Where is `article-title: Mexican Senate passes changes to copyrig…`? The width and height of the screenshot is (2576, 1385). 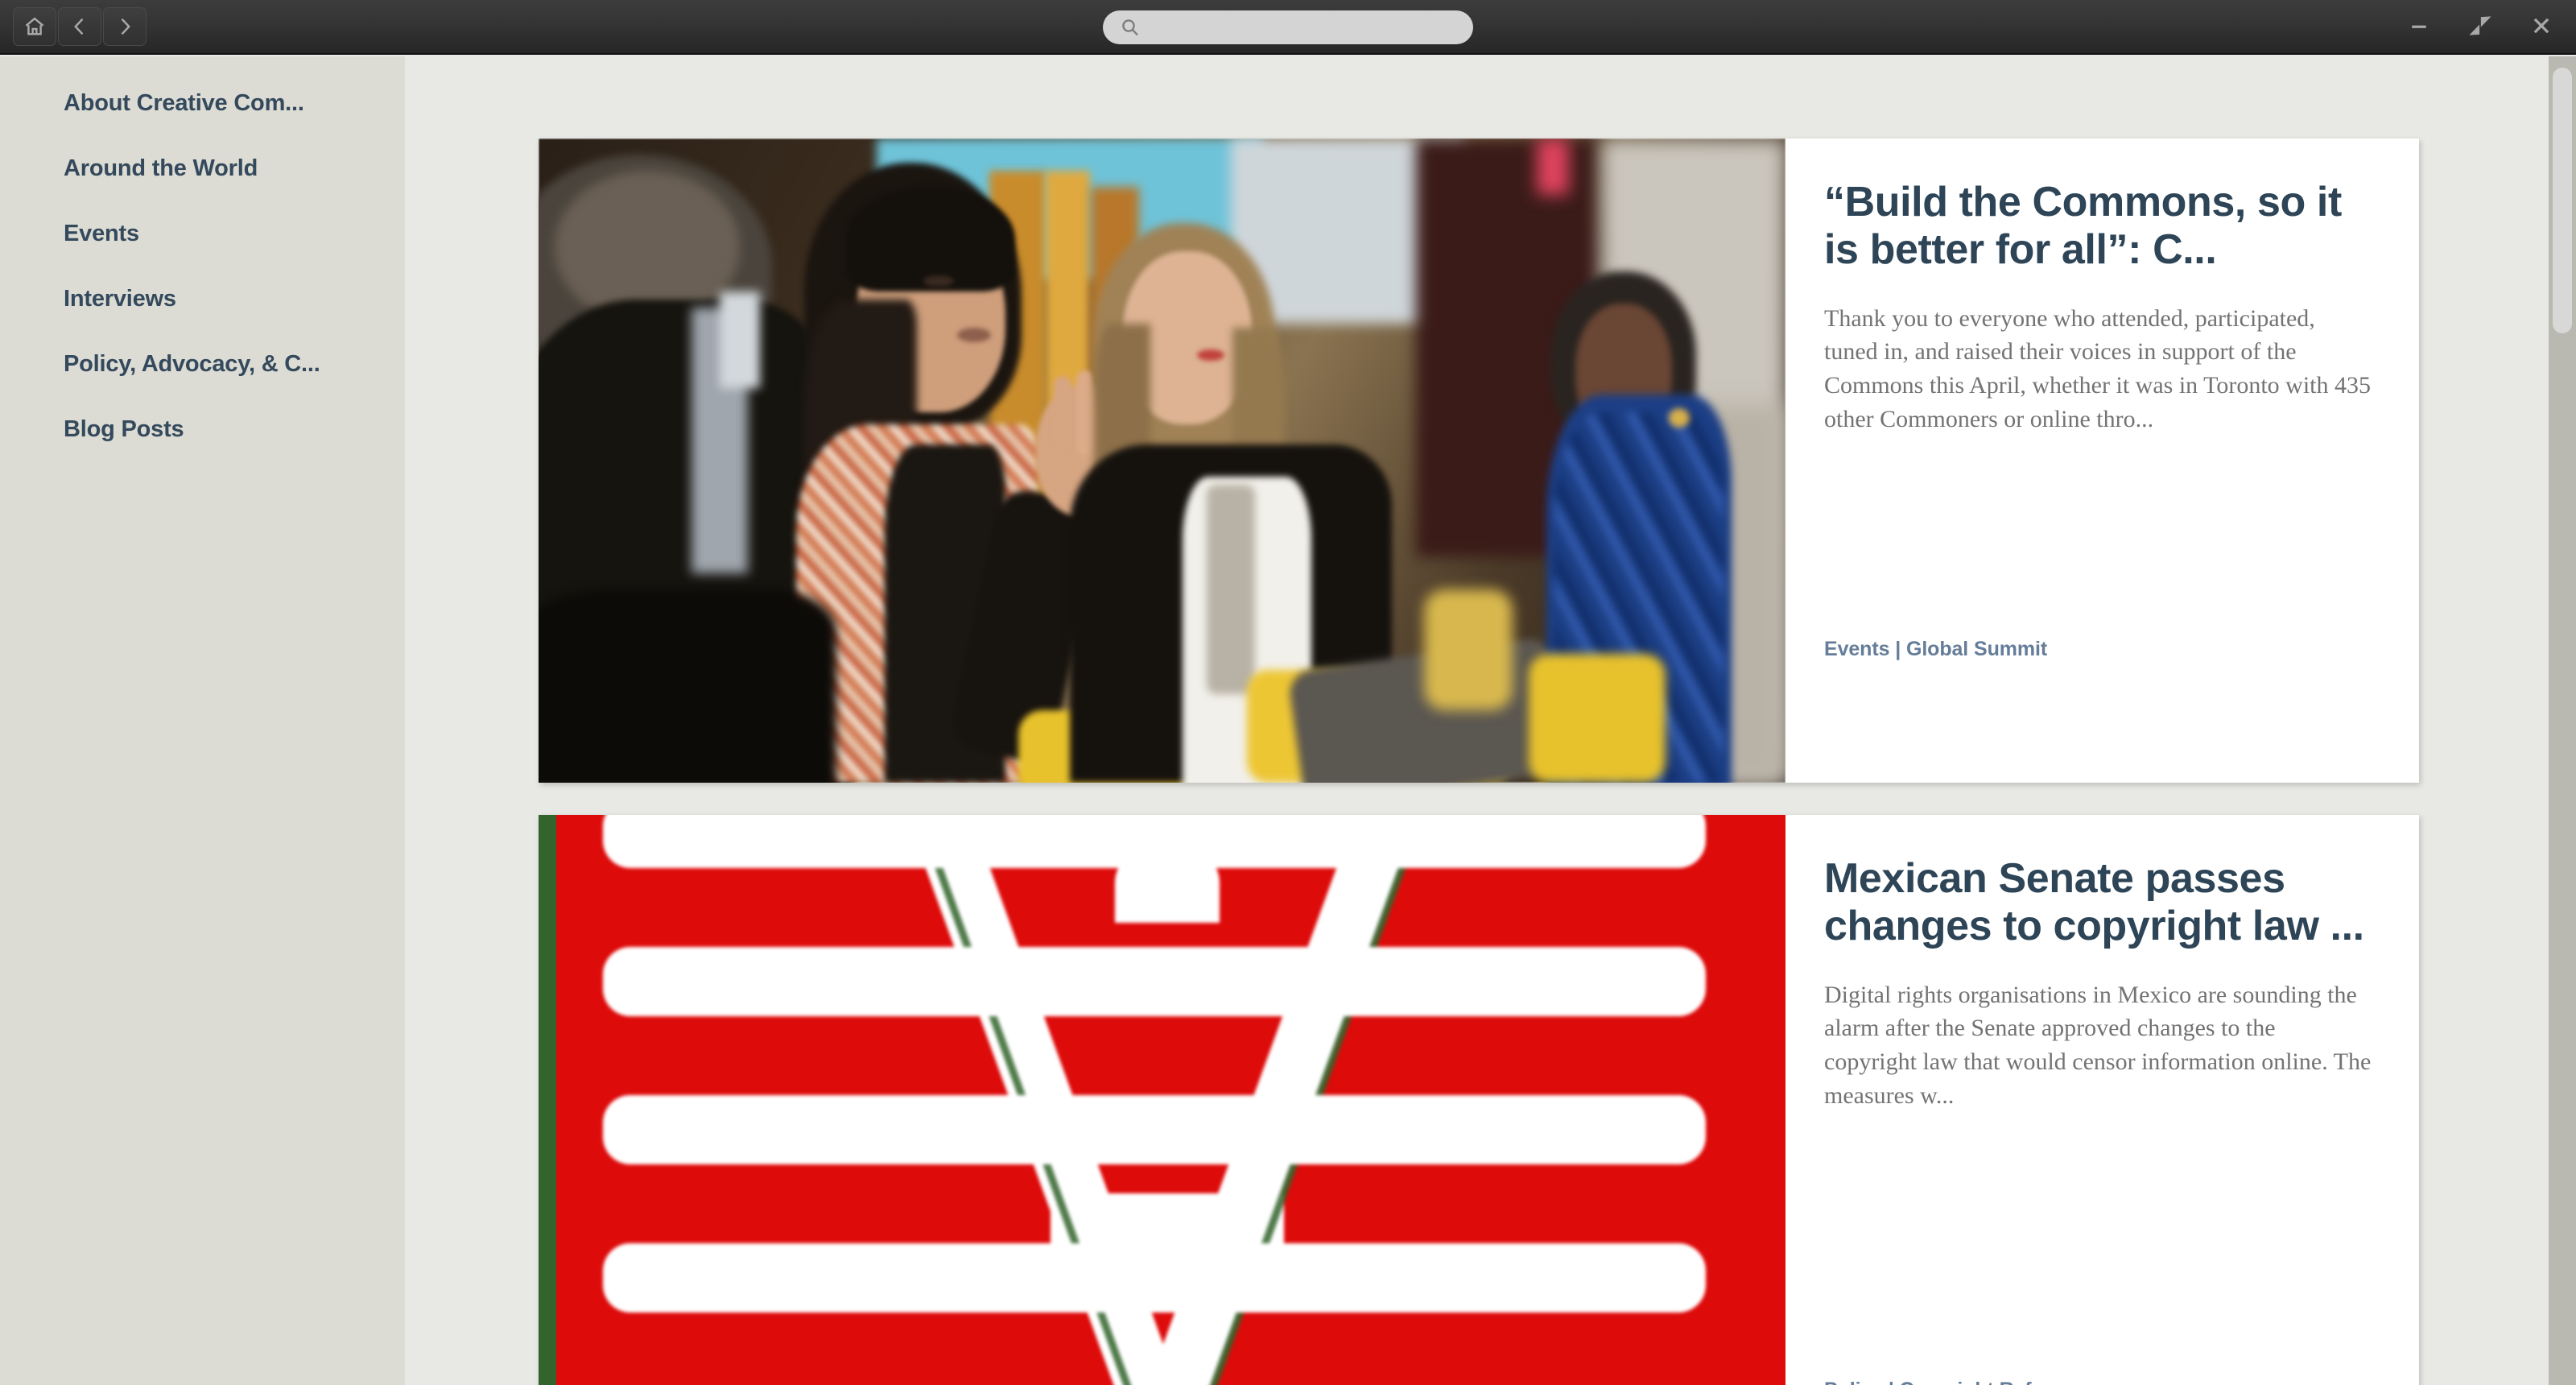
article-title: Mexican Senate passes changes to copyrig… is located at coordinates (2098, 903).